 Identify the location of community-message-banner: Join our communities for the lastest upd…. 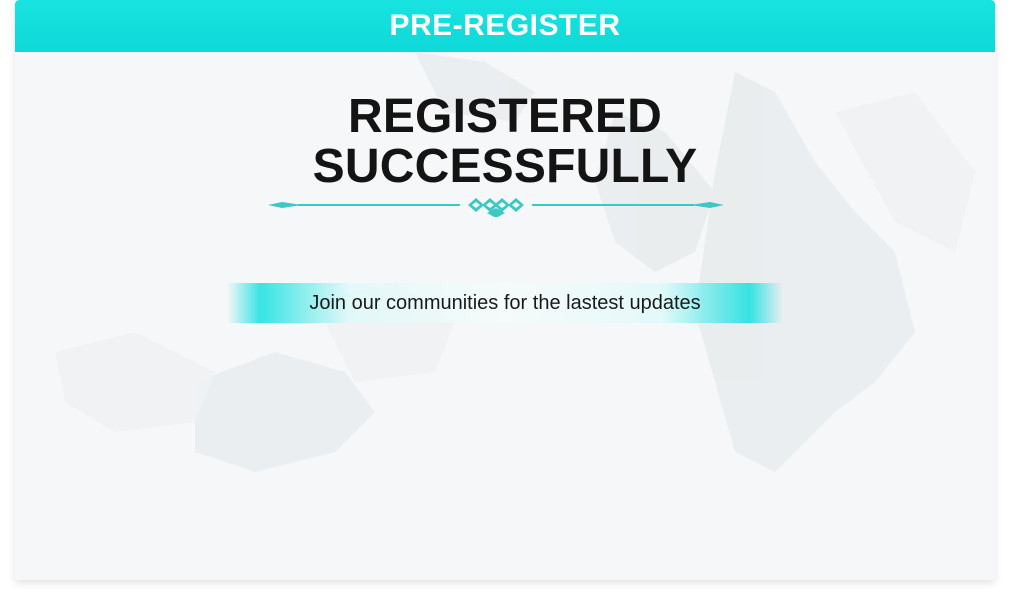
(505, 303).